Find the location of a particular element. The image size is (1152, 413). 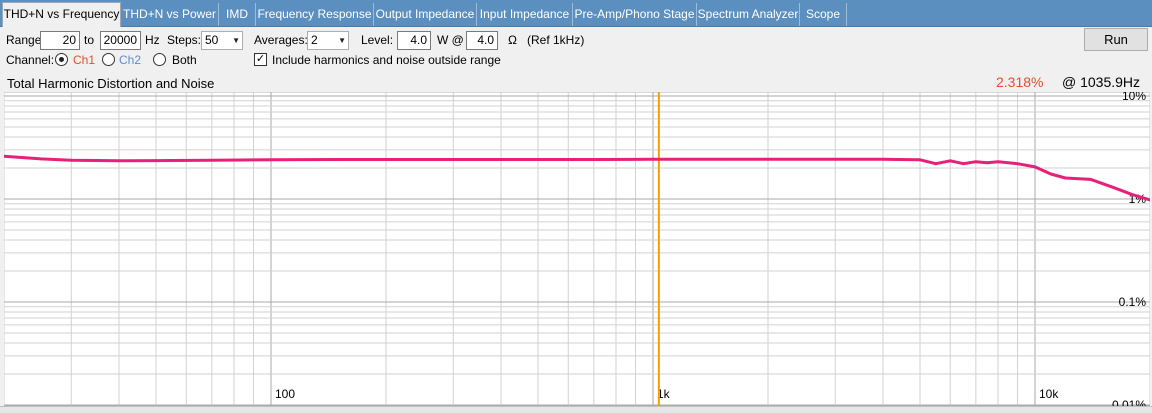

y-tick-label: 0.1% is located at coordinates (1133, 302).